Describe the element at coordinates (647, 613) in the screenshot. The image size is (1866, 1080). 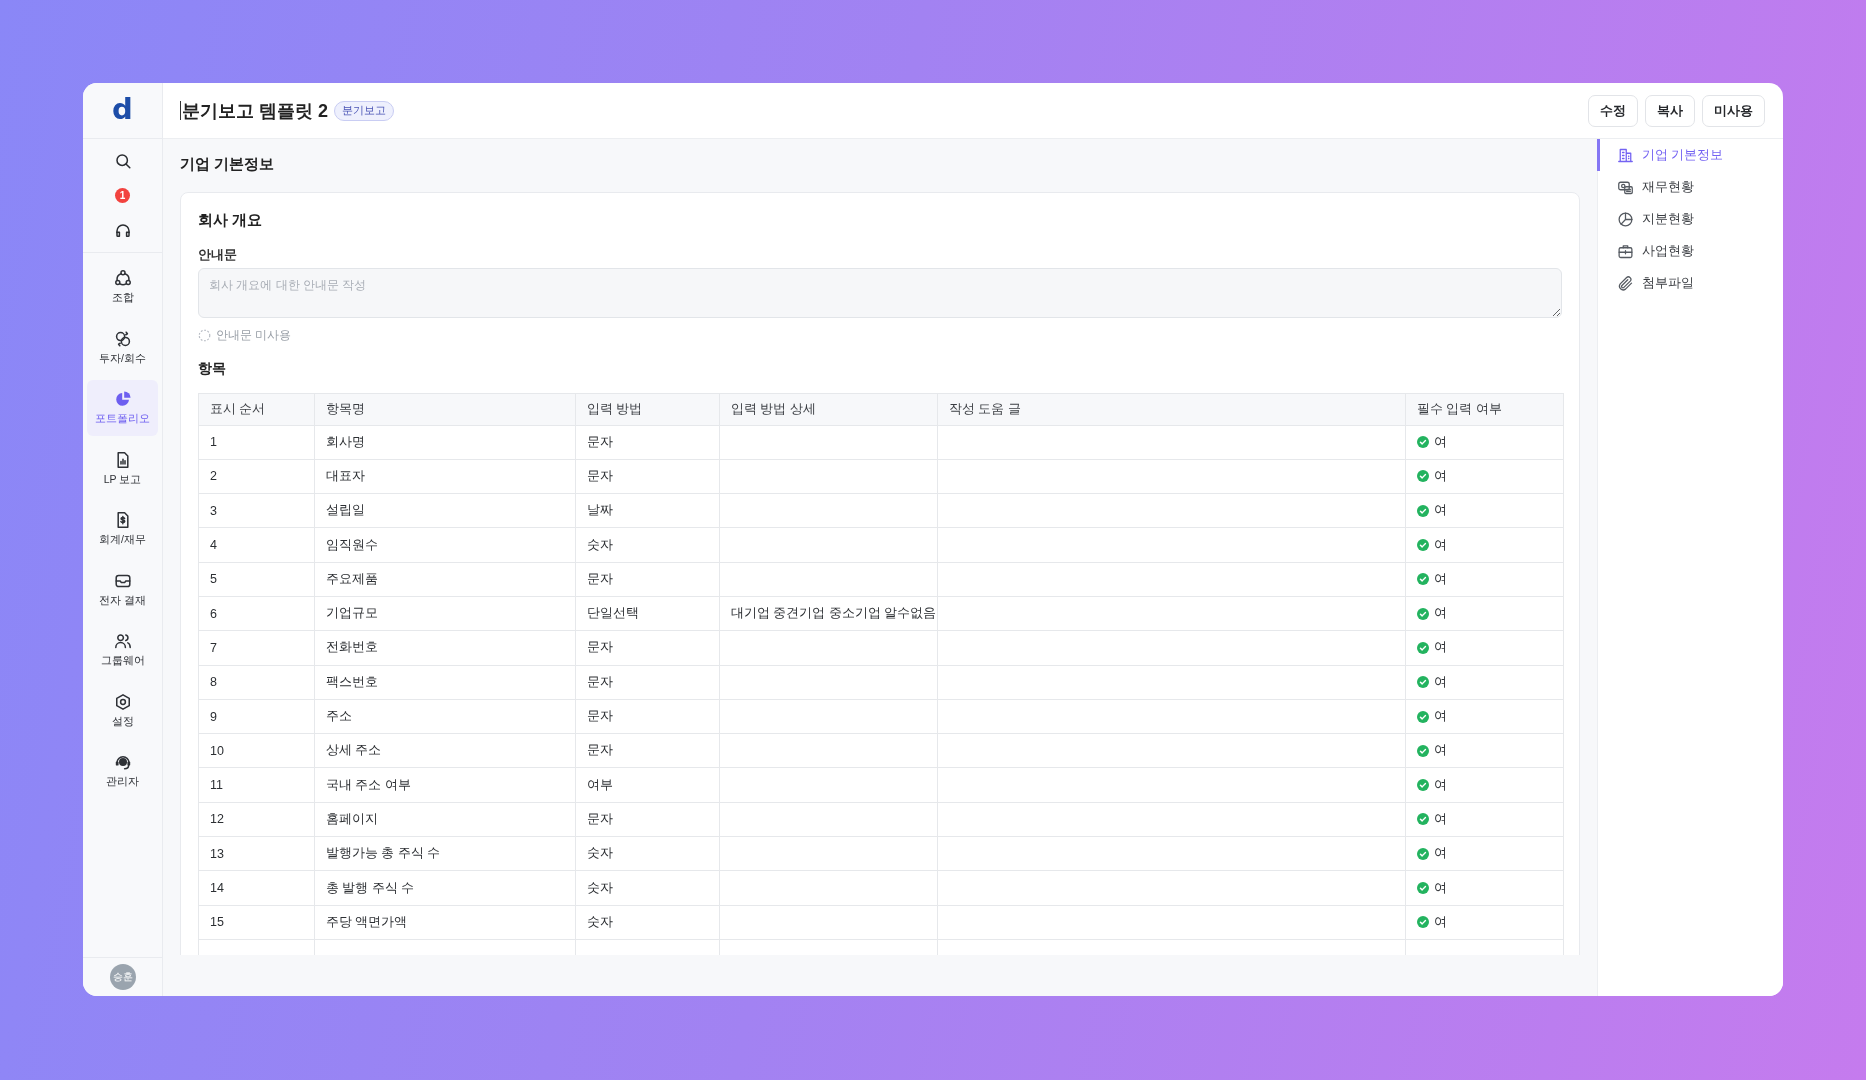
I see `table-cell: 단일선택` at that location.